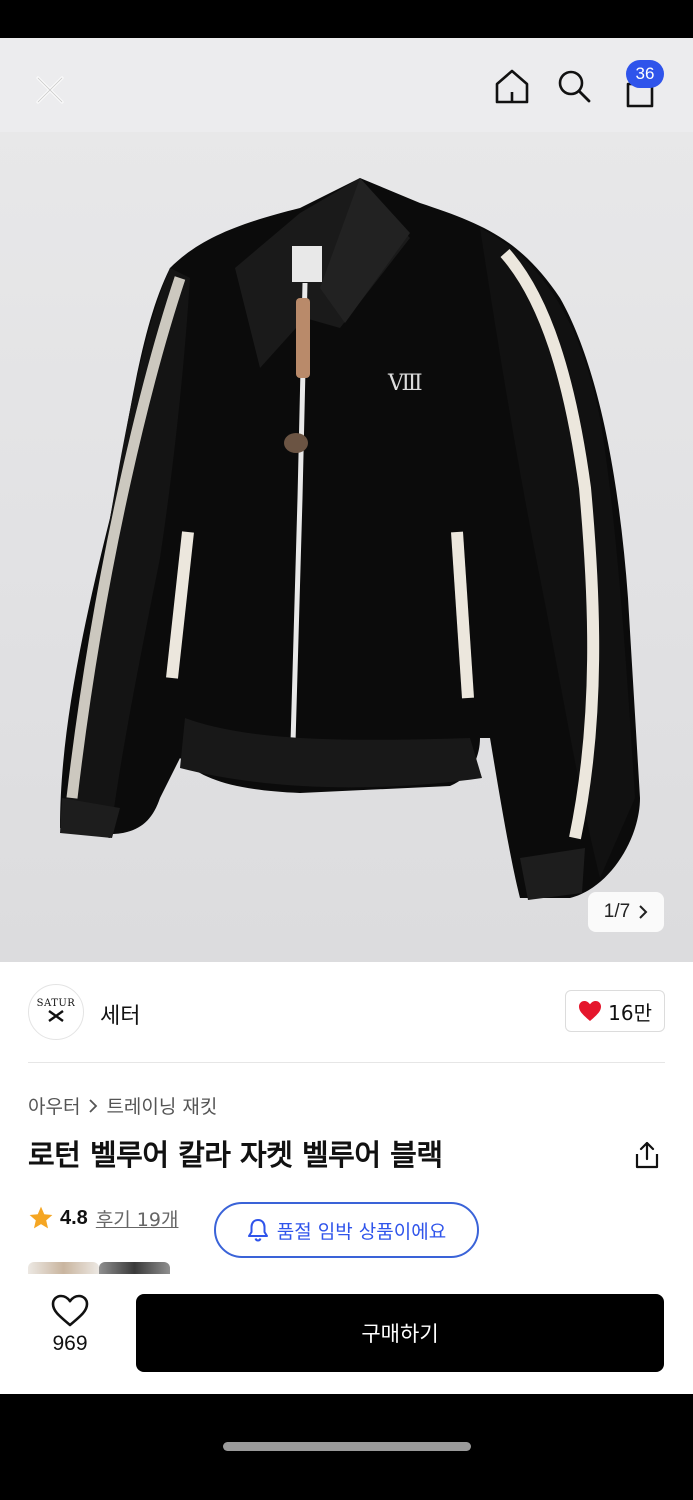 The width and height of the screenshot is (693, 1500). I want to click on home-icon, so click(512, 86).